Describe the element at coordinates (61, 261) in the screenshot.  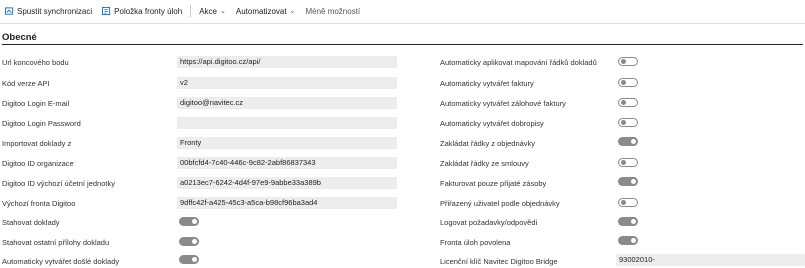
I see `auto-create-docs-label: Automaticky vytvářet došlé doklady` at that location.